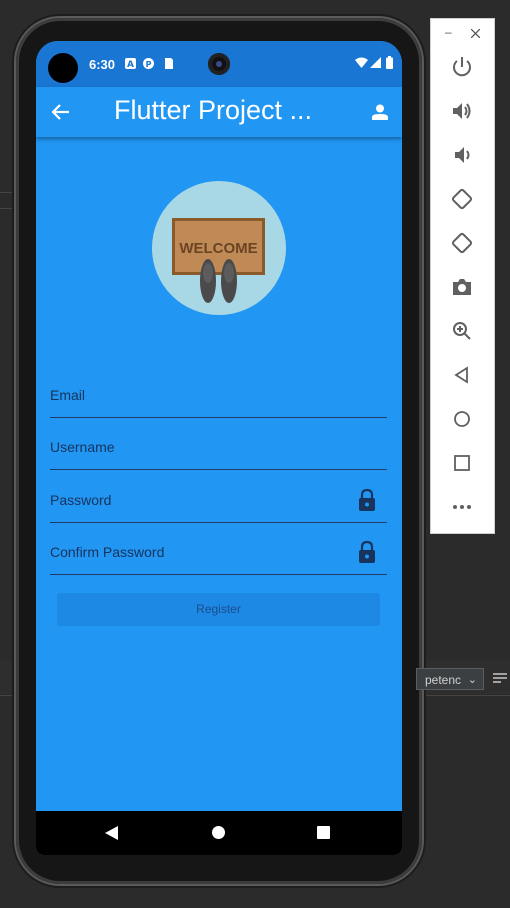 Image resolution: width=510 pixels, height=908 pixels. What do you see at coordinates (218, 609) in the screenshot?
I see `register-button: Register` at bounding box center [218, 609].